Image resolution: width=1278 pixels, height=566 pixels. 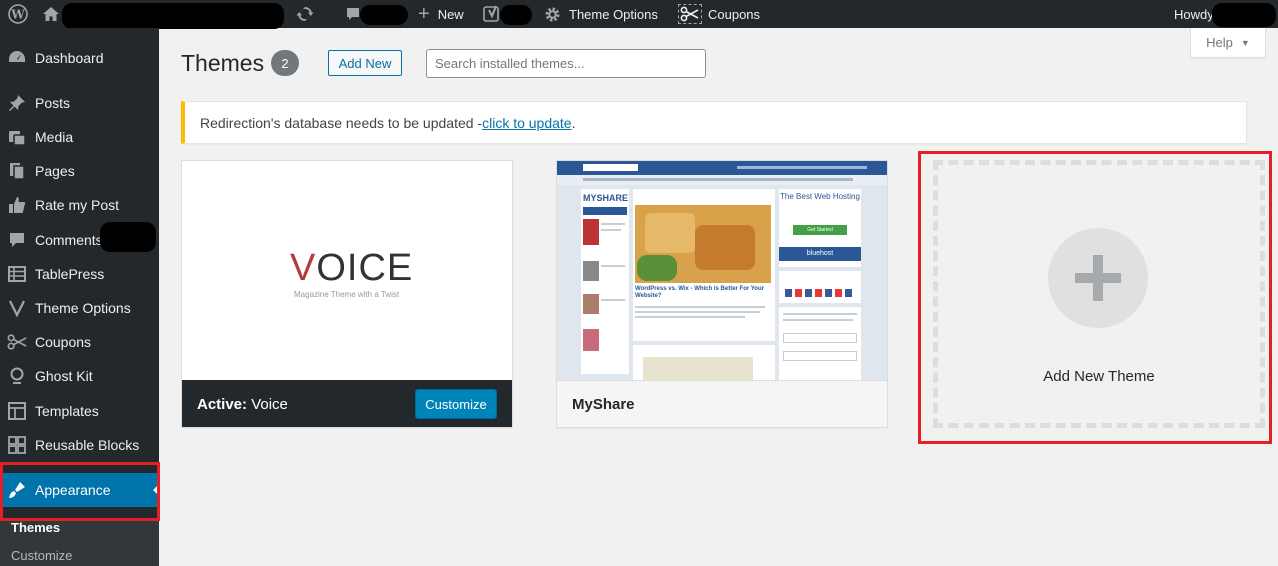 What do you see at coordinates (527, 123) in the screenshot?
I see `click-to-update-link: click to update` at bounding box center [527, 123].